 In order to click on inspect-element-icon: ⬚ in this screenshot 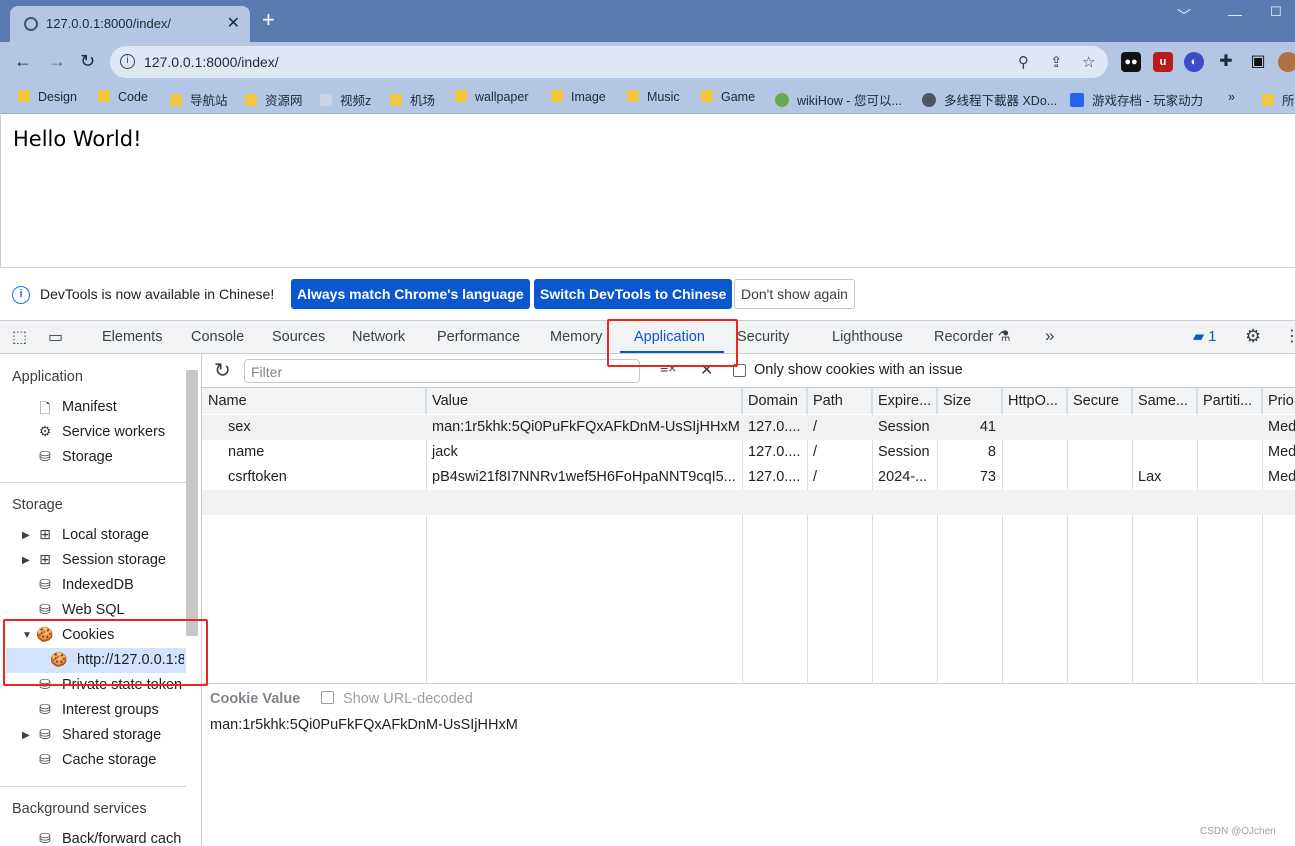, I will do `click(19, 337)`.